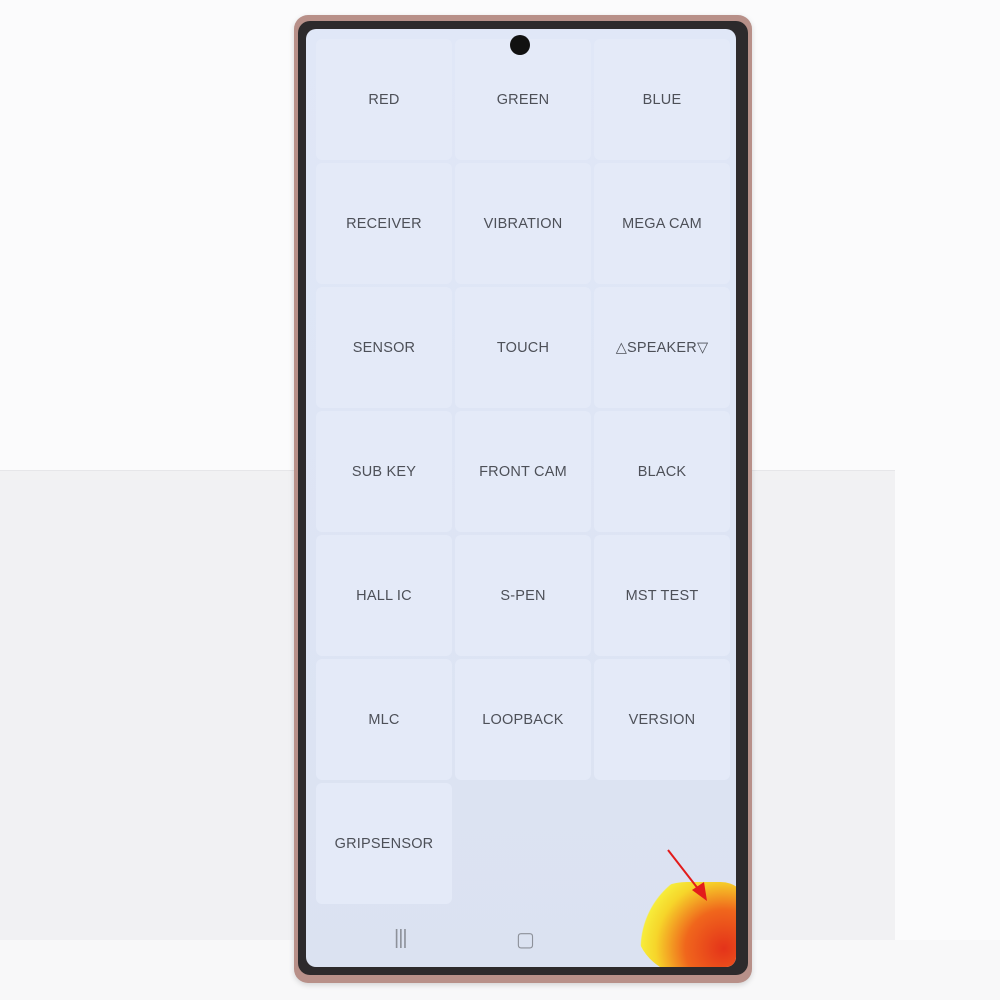 This screenshot has height=1000, width=1000. I want to click on test-item-hall-ic: HALL IC, so click(384, 595).